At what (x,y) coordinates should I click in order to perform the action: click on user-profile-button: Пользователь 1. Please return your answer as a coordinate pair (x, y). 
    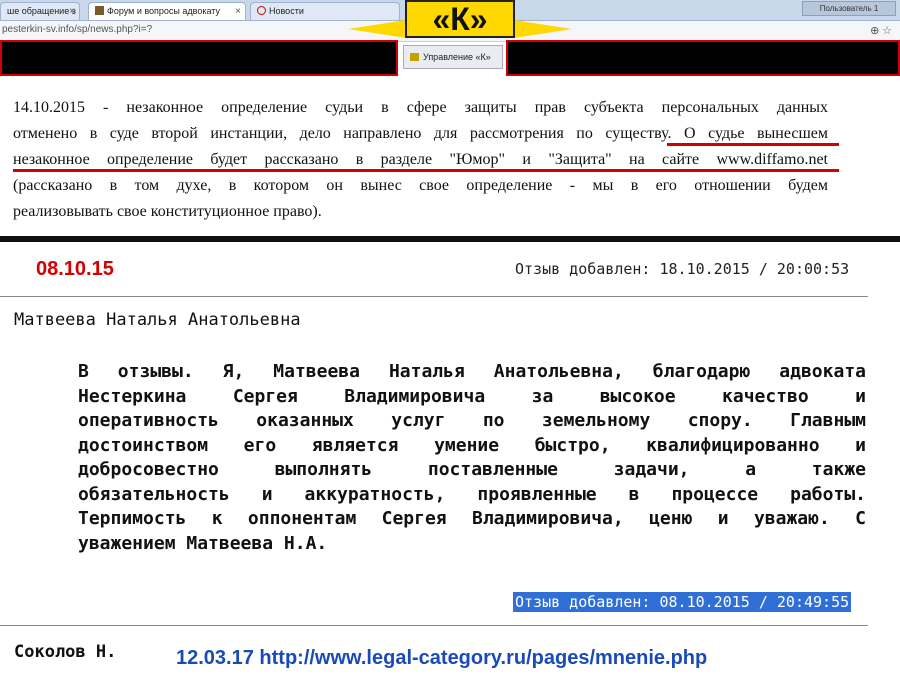
    Looking at the image, I should click on (849, 8).